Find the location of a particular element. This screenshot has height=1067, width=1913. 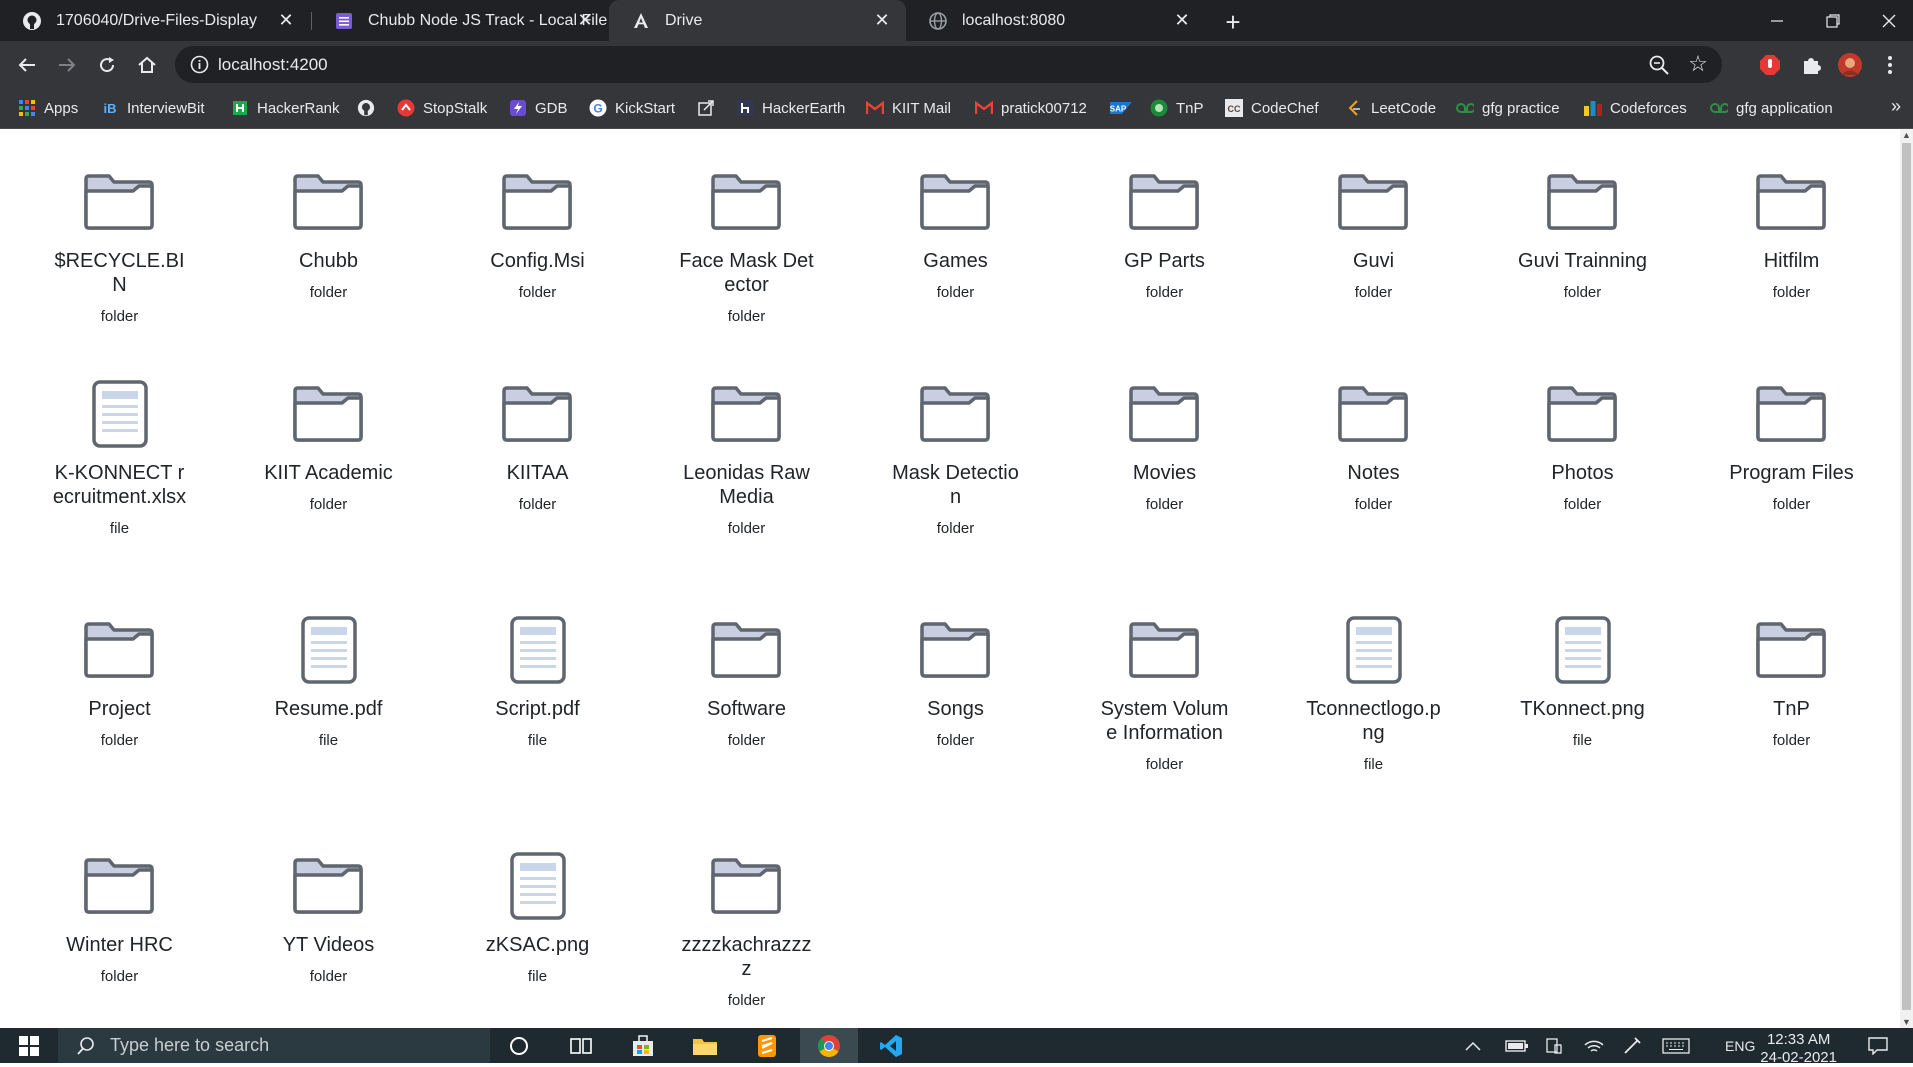

file-explorer-icon is located at coordinates (705, 1045).